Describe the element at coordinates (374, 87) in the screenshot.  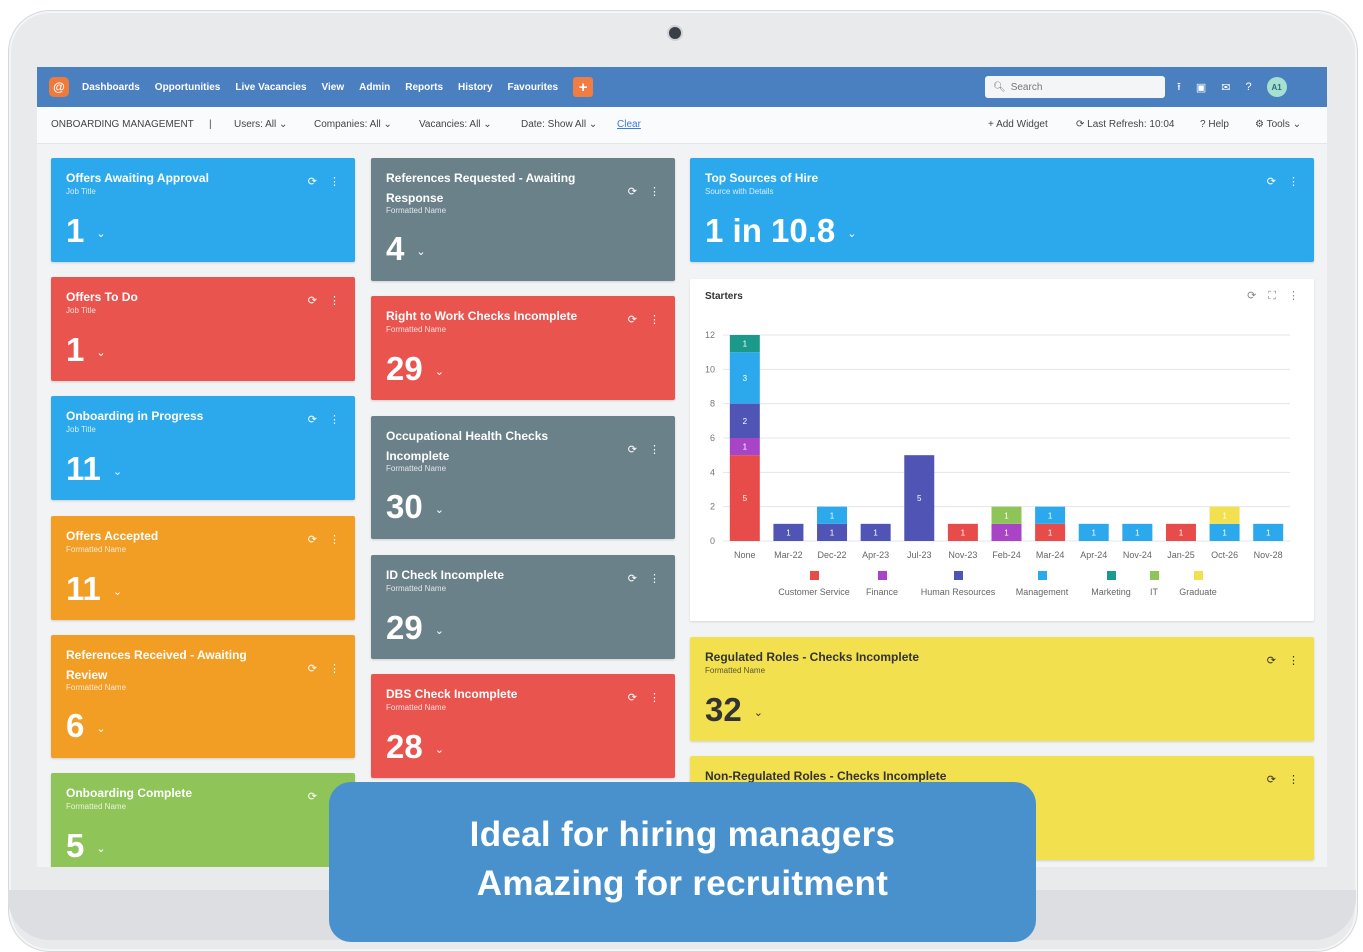
I see `nav-admin: Admin` at that location.